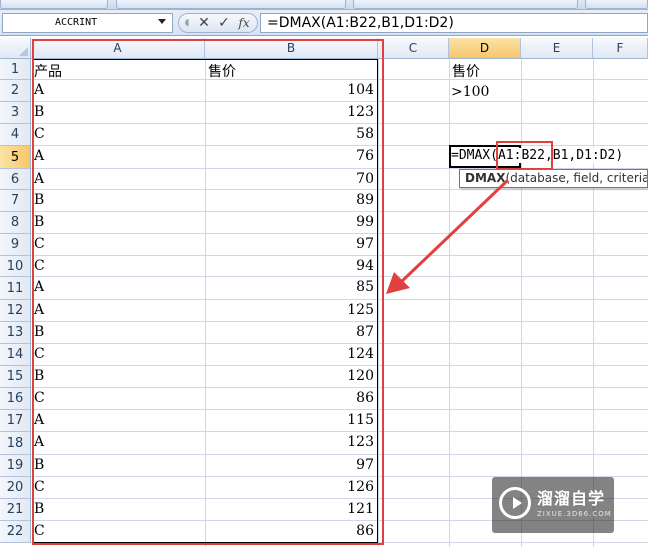 The width and height of the screenshot is (648, 547). Describe the element at coordinates (224, 23) in the screenshot. I see `enter-icon: ✓` at that location.